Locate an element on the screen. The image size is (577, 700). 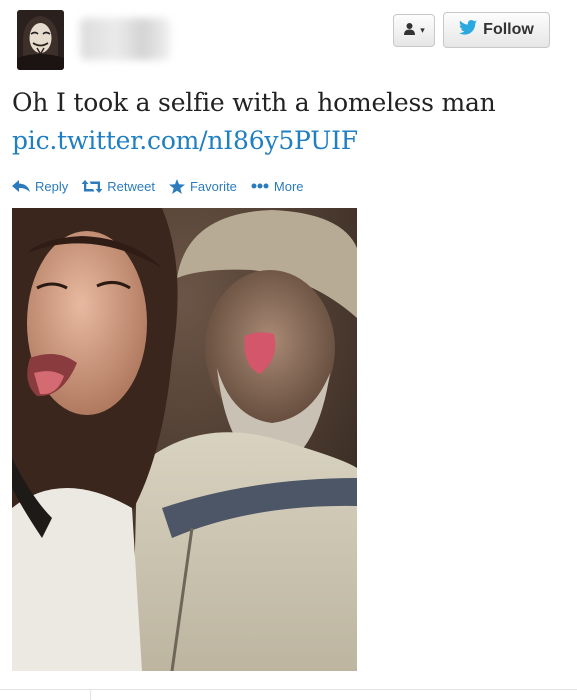
user-actions-dropdown: ▾ is located at coordinates (414, 30).